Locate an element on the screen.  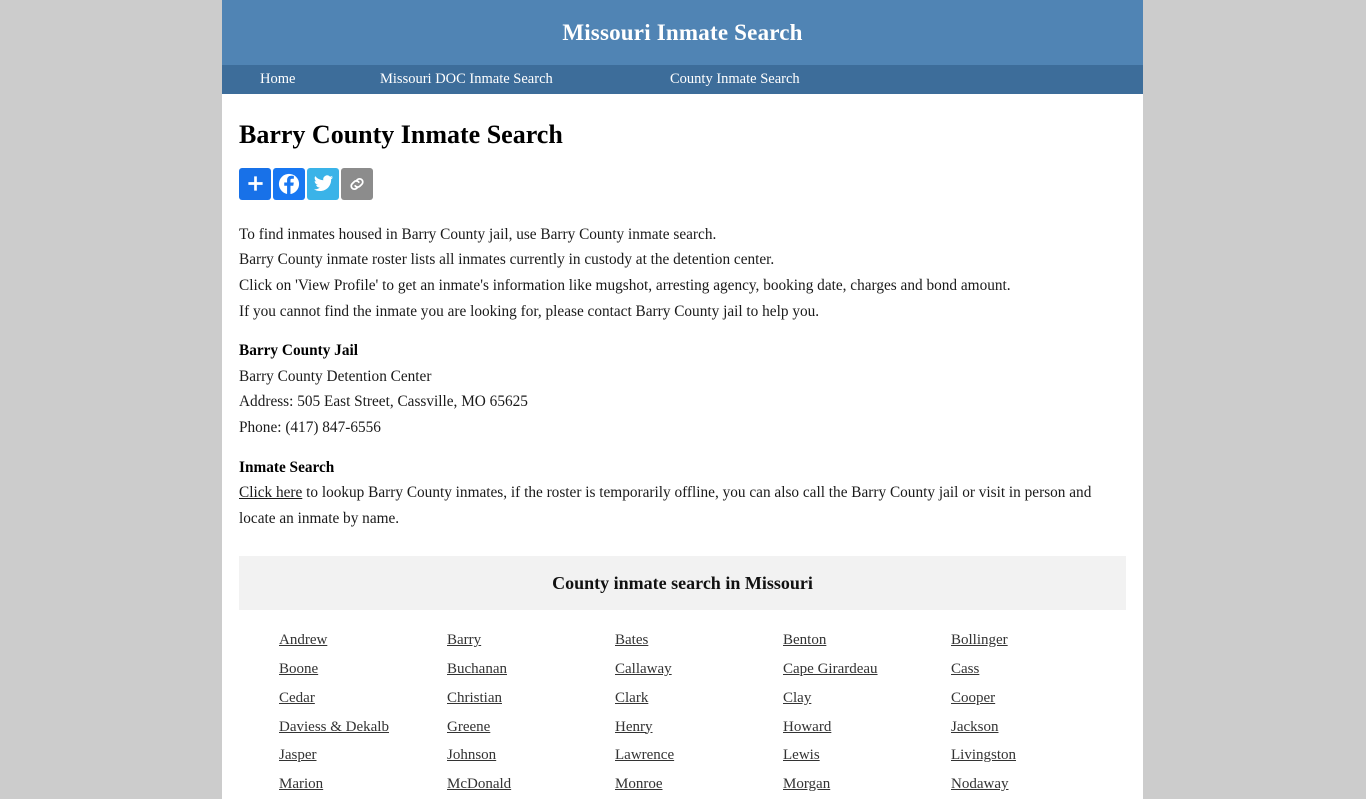
county-link-clay: Clay is located at coordinates (797, 698).